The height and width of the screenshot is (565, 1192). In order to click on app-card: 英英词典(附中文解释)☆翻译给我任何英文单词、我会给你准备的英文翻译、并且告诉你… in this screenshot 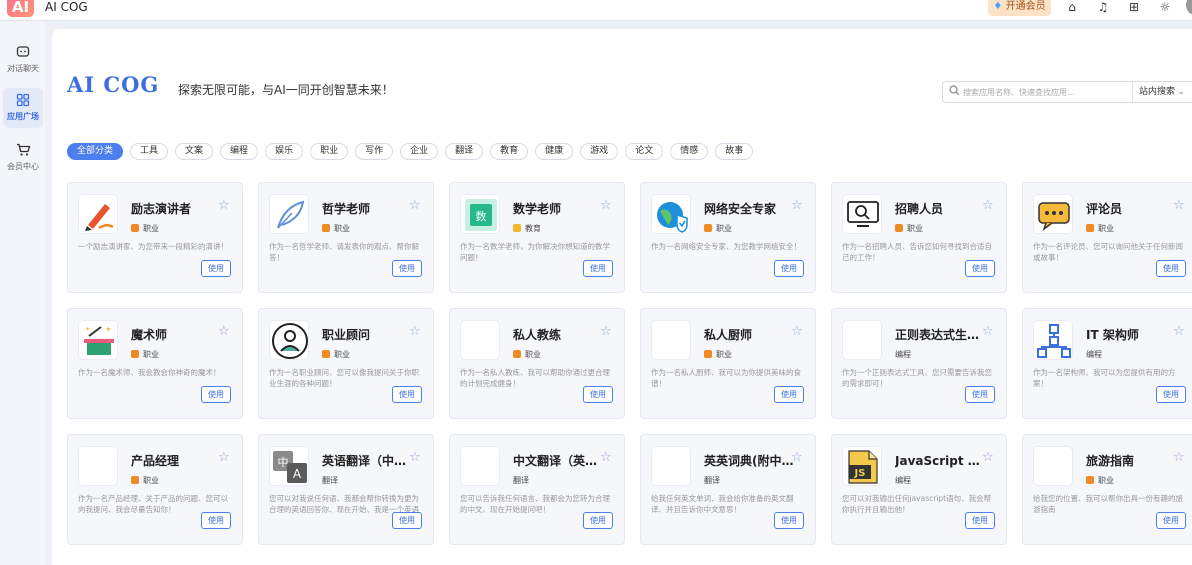, I will do `click(728, 489)`.